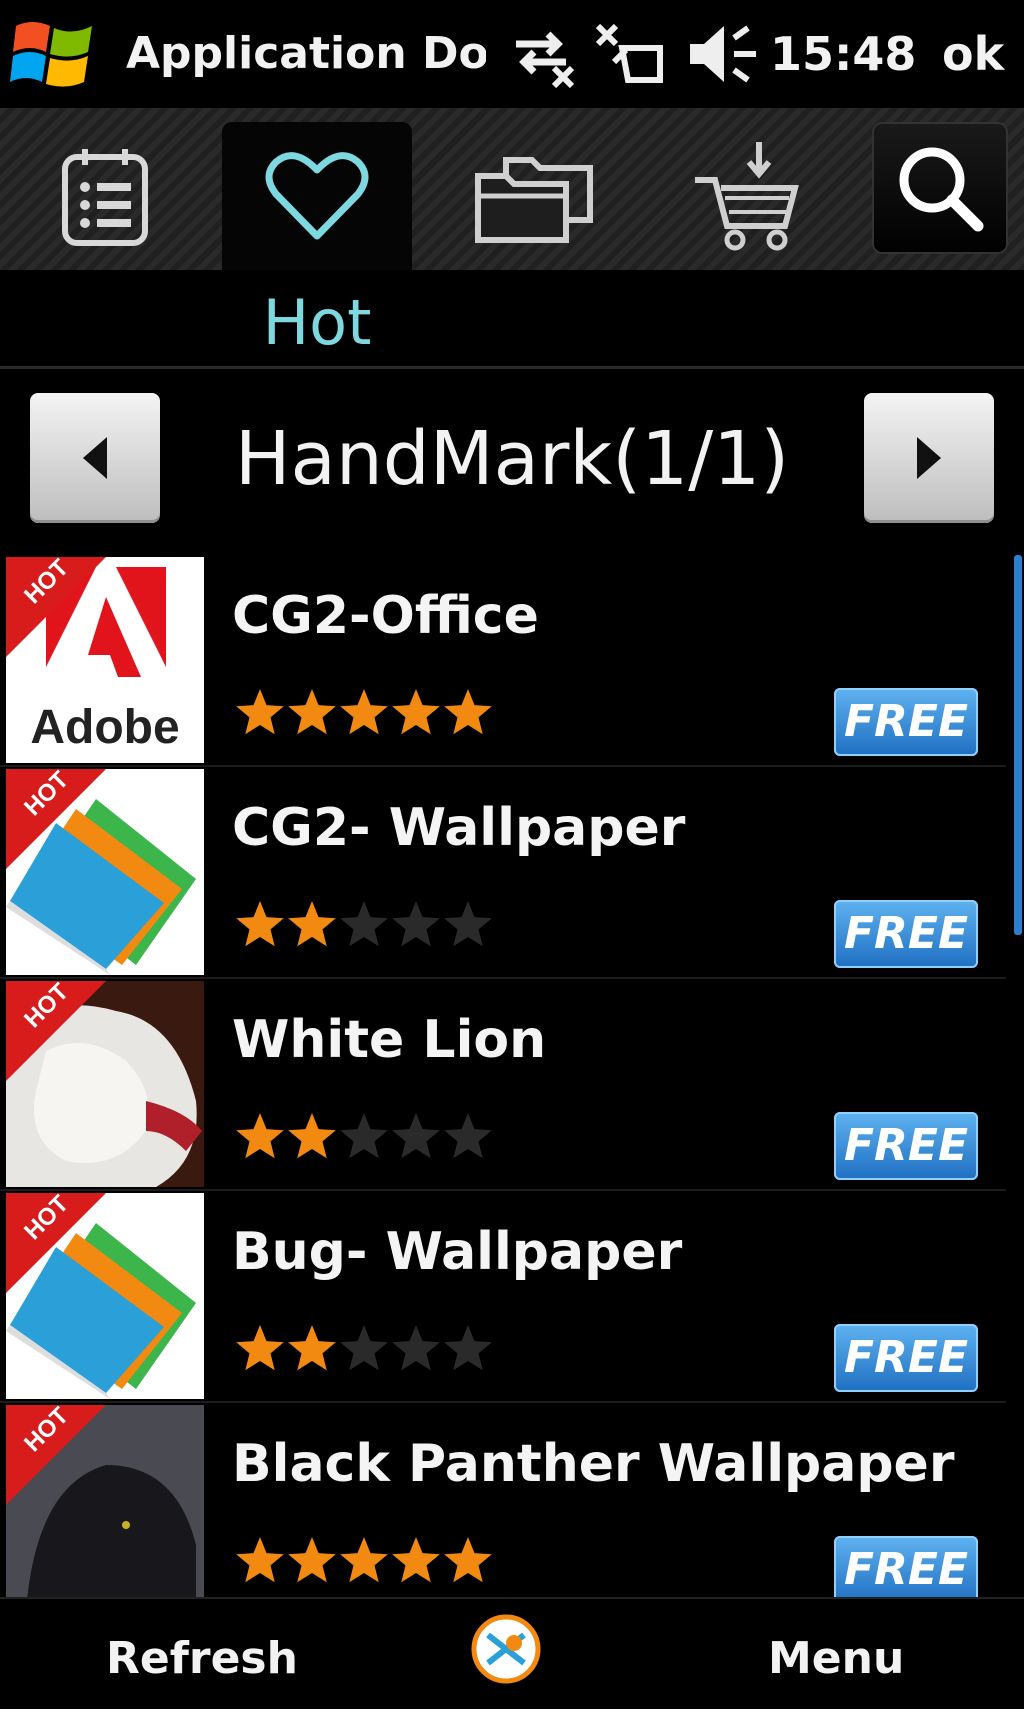 Image resolution: width=1024 pixels, height=1709 pixels. Describe the element at coordinates (503, 1297) in the screenshot. I see `list-item: HOT Bug- Wallpaper FREE` at that location.